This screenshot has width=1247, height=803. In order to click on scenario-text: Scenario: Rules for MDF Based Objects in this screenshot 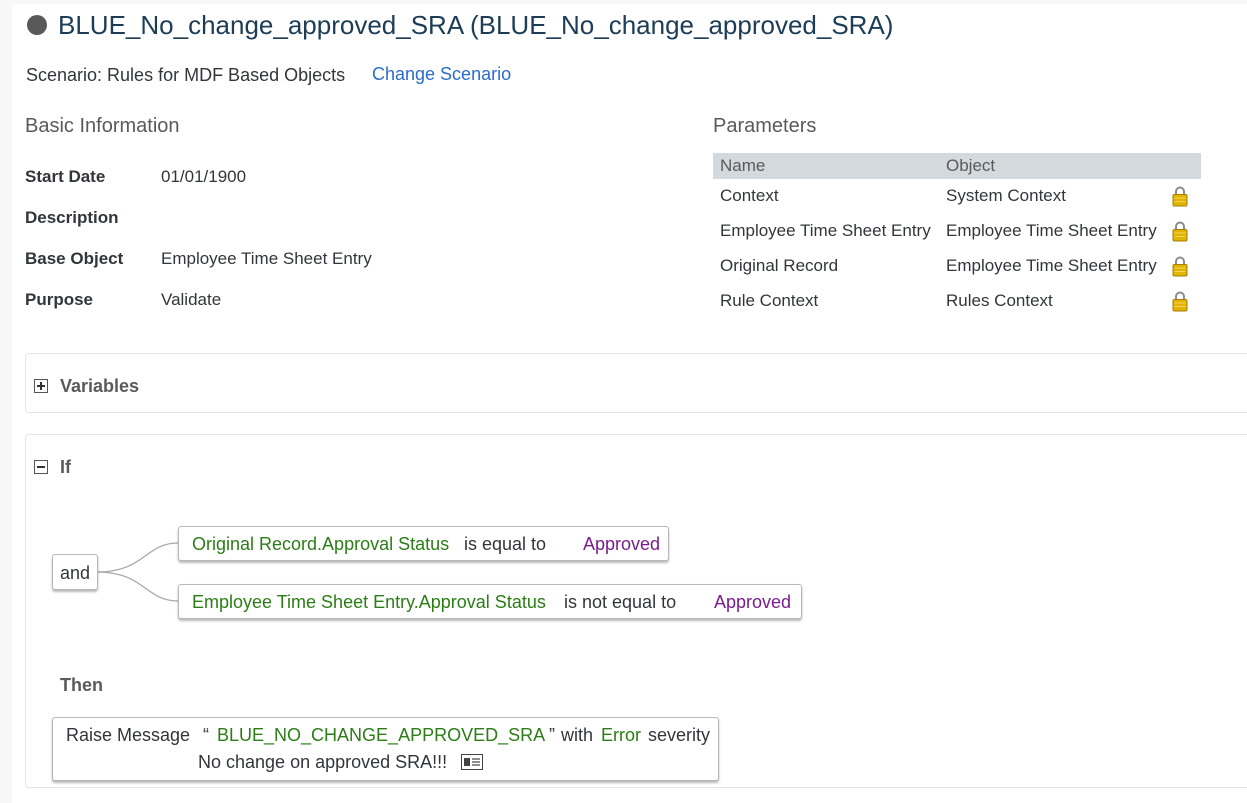, I will do `click(186, 75)`.